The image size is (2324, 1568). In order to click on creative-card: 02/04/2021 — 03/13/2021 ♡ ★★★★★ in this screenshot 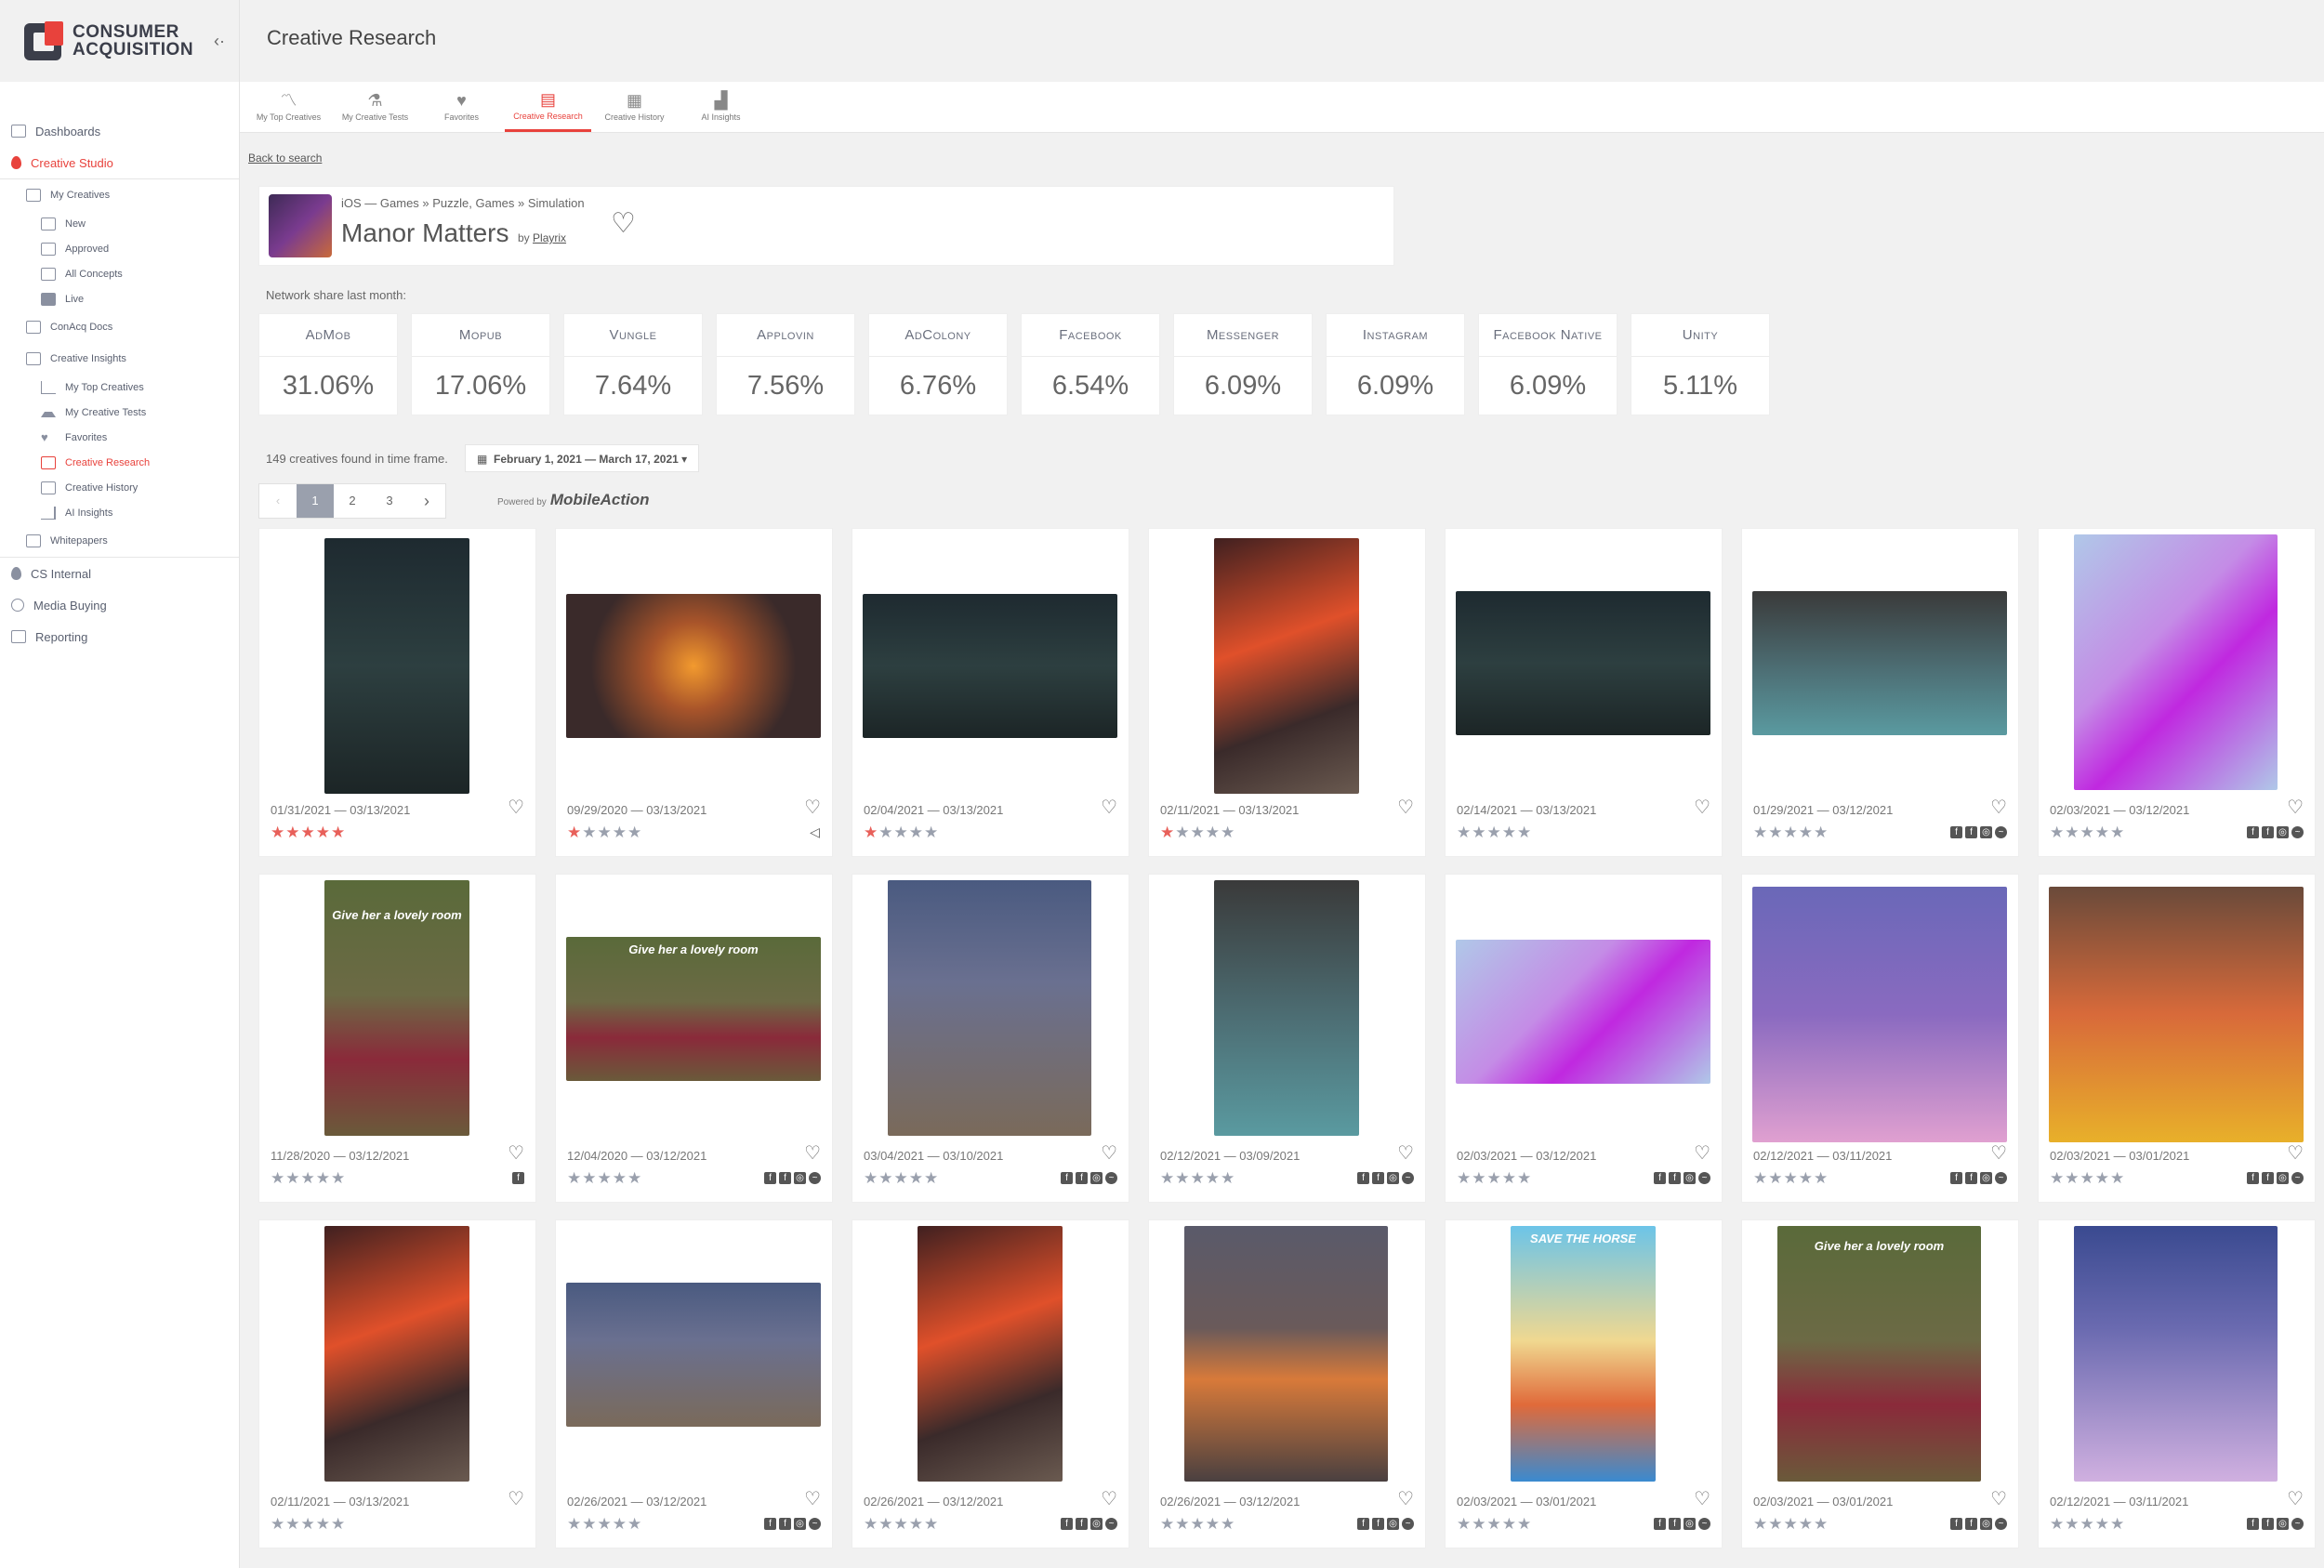, I will do `click(990, 693)`.